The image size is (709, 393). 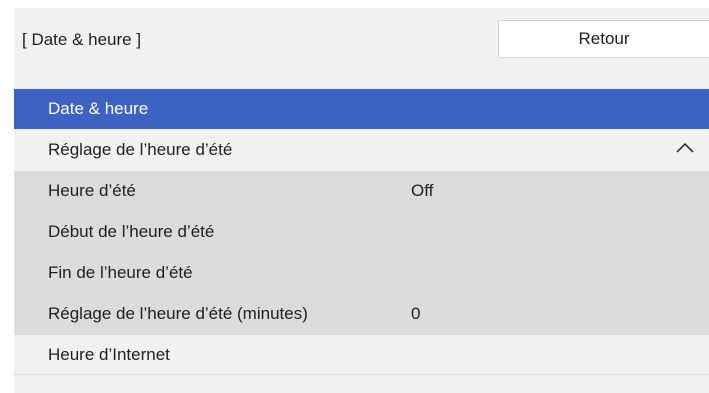 I want to click on menu-item-dst-minutes: Réglage de l’heure d’été (minutes) 0, so click(x=361, y=314).